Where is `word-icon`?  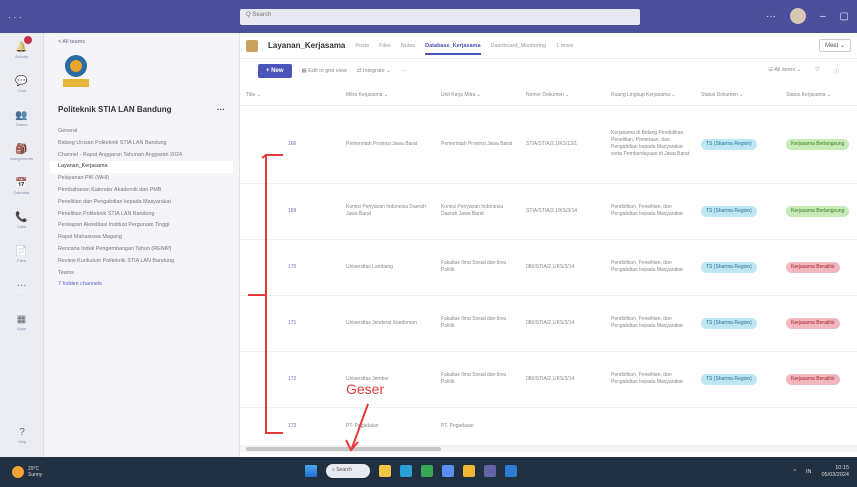 word-icon is located at coordinates (511, 471).